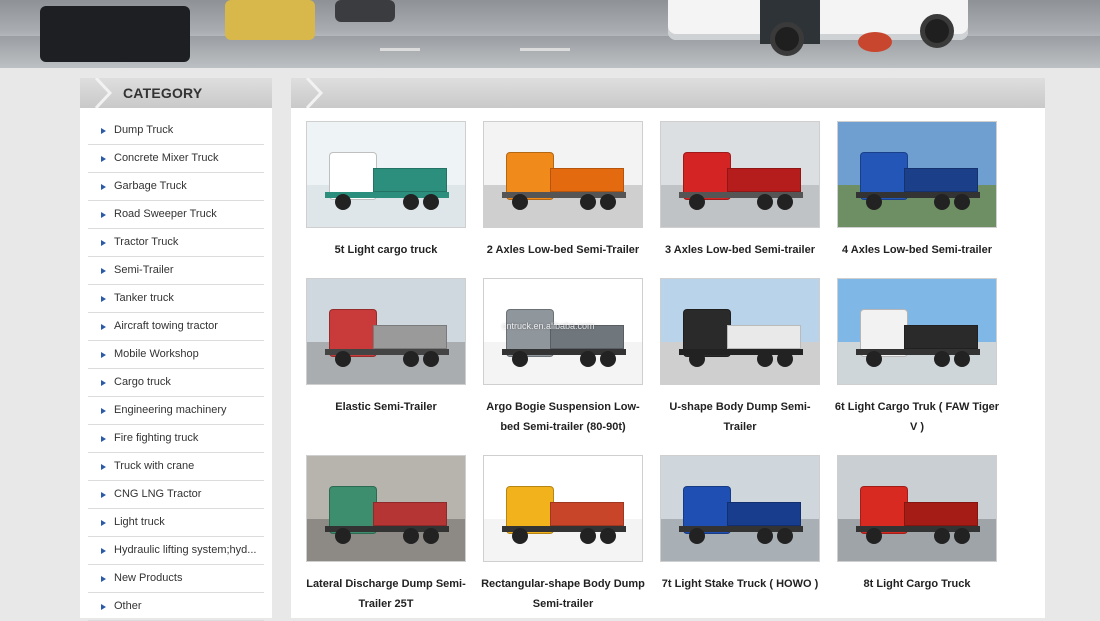 This screenshot has width=1100, height=621. I want to click on product-title-link: 6t Light Cargo Truk ( FAW Tiger V ), so click(917, 417).